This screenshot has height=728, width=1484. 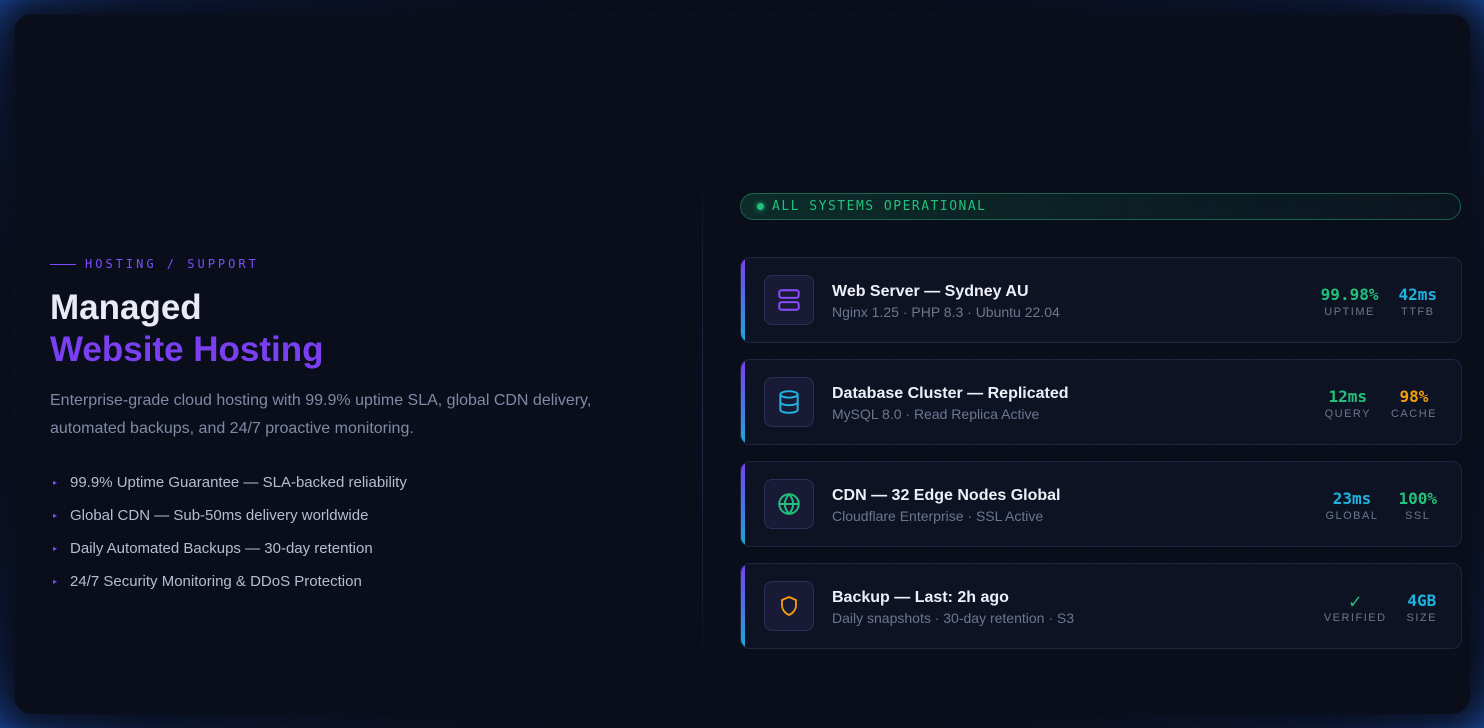 I want to click on stat-label: VERIFIED, so click(x=1355, y=617).